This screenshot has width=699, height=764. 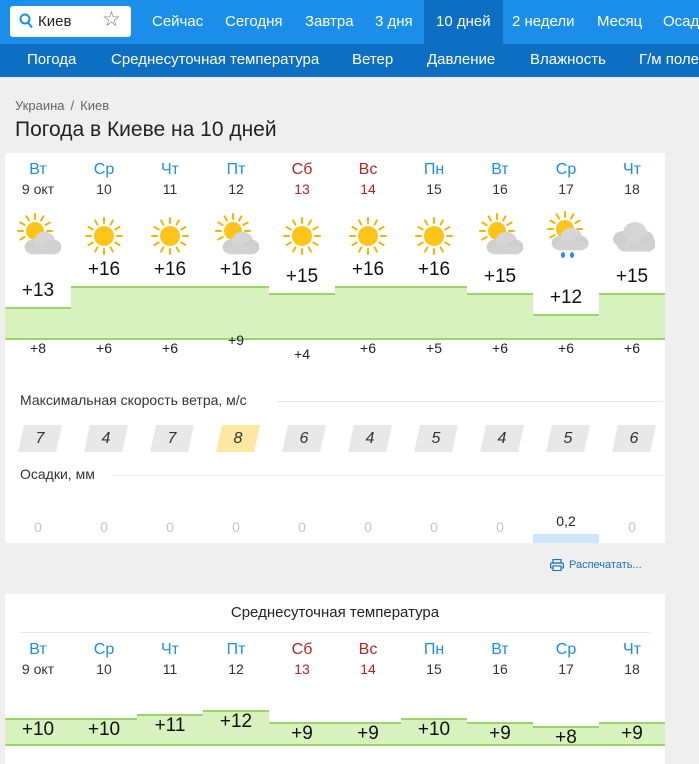 I want to click on subnav-wind: Ветер, so click(x=372, y=59).